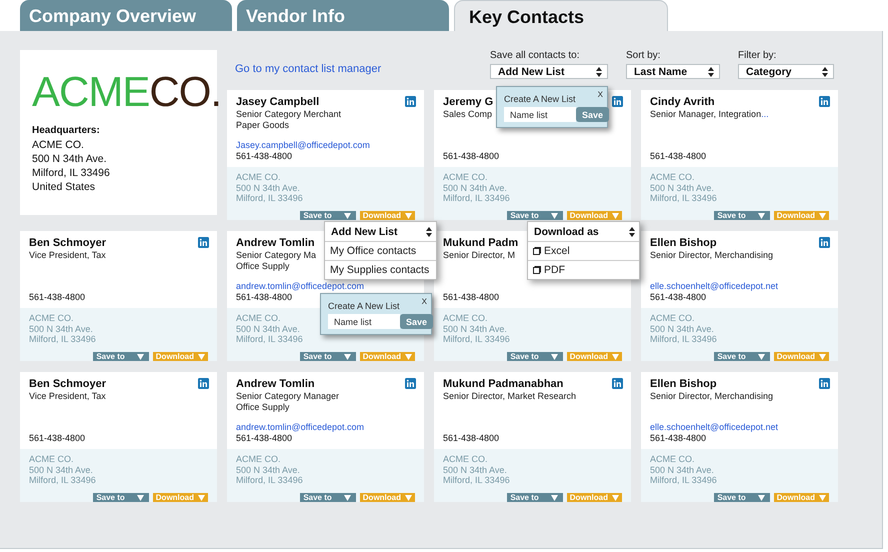 The height and width of the screenshot is (552, 888). What do you see at coordinates (380, 270) in the screenshot?
I see `menu-item: My Supplies contacts` at bounding box center [380, 270].